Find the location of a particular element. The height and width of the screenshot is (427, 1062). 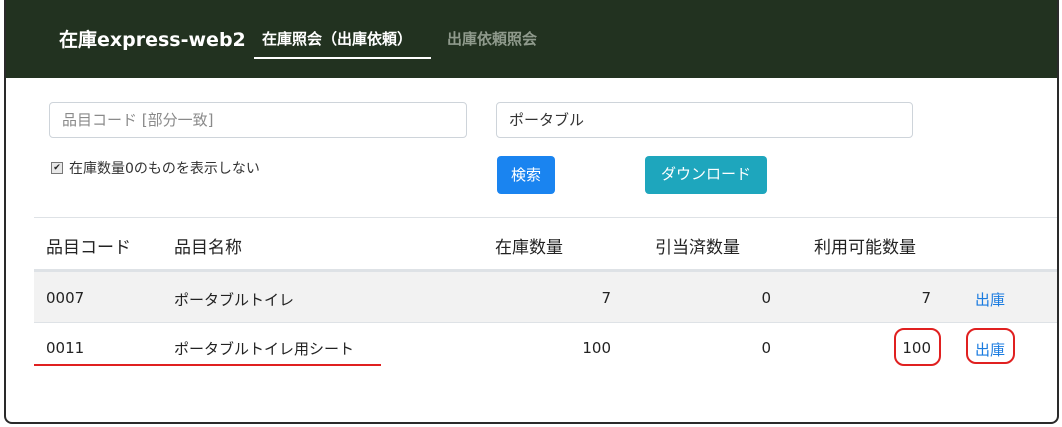

header-stock-qty: 在庫数量 is located at coordinates (529, 248).